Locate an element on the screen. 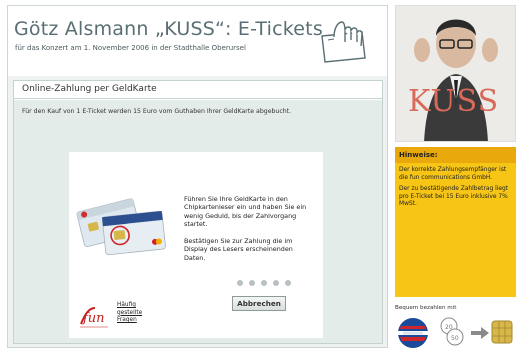 The image size is (519, 351). fun-communications-logo: fun is located at coordinates (94, 317).